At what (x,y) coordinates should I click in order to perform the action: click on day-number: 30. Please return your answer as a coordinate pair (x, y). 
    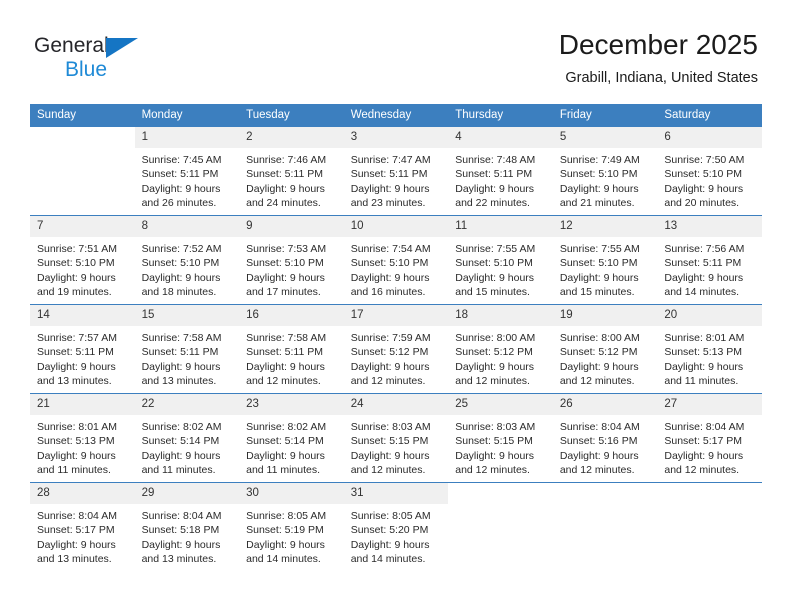
    Looking at the image, I should click on (291, 493).